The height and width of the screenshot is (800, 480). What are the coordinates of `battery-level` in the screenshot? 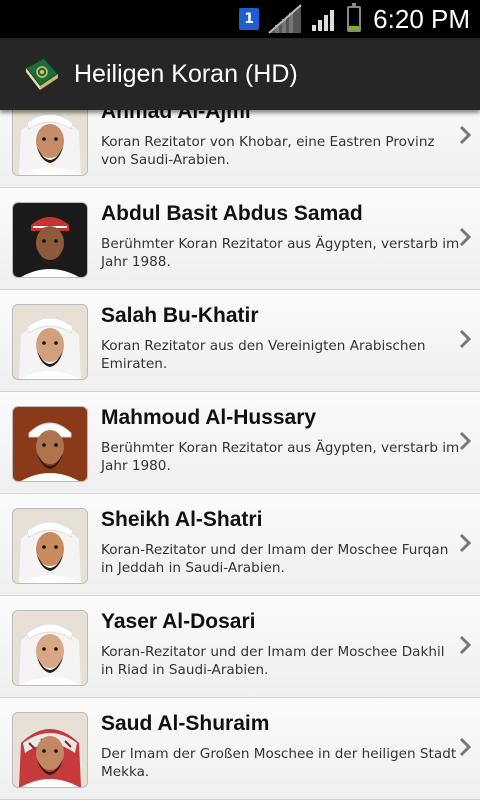 It's located at (354, 27).